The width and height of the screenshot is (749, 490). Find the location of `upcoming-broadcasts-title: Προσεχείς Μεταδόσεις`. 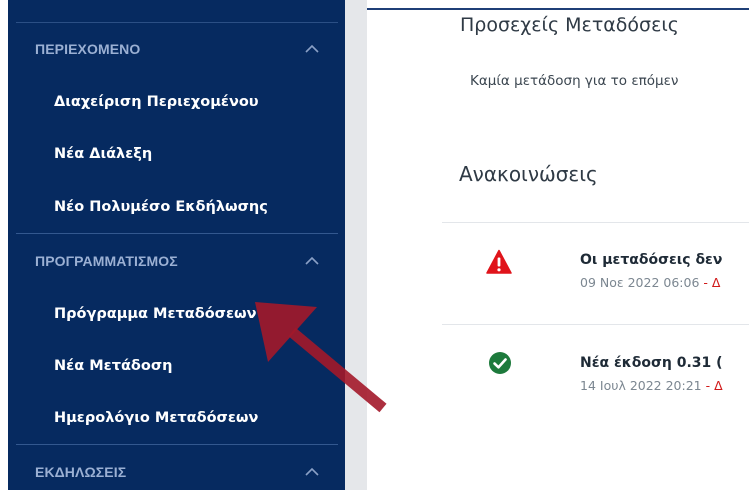

upcoming-broadcasts-title: Προσεχείς Μεταδόσεις is located at coordinates (569, 25).